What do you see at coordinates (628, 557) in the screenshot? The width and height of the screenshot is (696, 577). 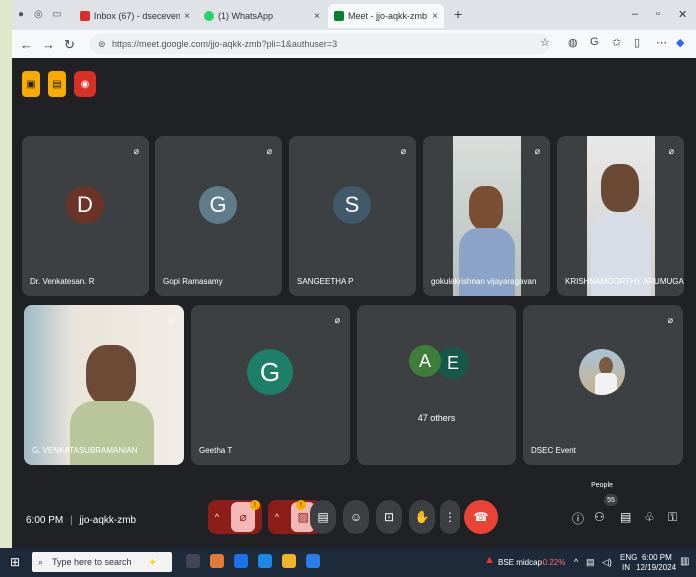 I see `language-code: ENG` at bounding box center [628, 557].